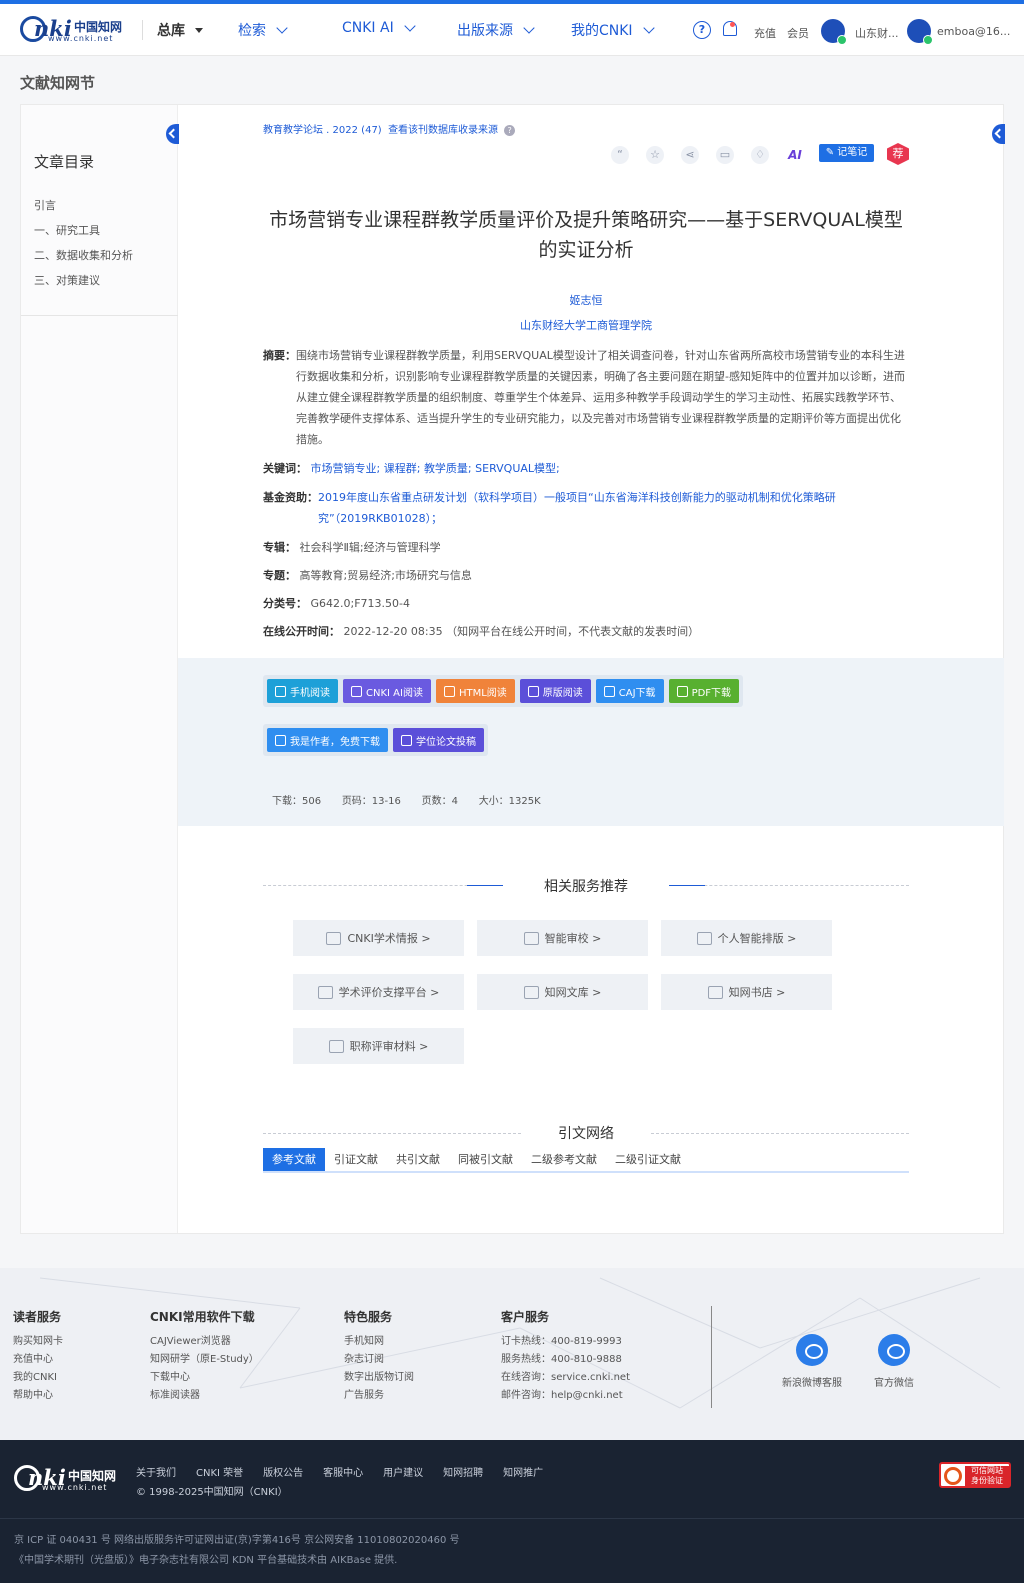  I want to click on nav-my-cnki: 我的CNKI, so click(613, 30).